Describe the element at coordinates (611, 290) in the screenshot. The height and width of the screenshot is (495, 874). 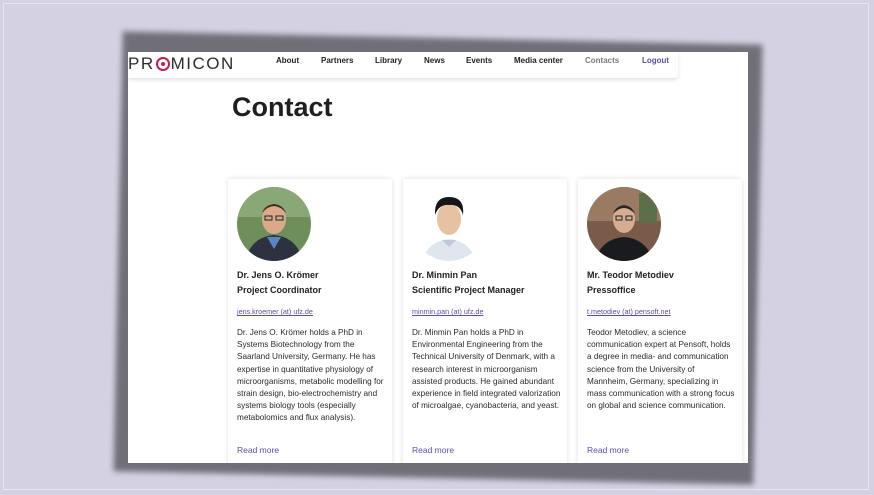
I see `contact-role: Pressoffice` at that location.